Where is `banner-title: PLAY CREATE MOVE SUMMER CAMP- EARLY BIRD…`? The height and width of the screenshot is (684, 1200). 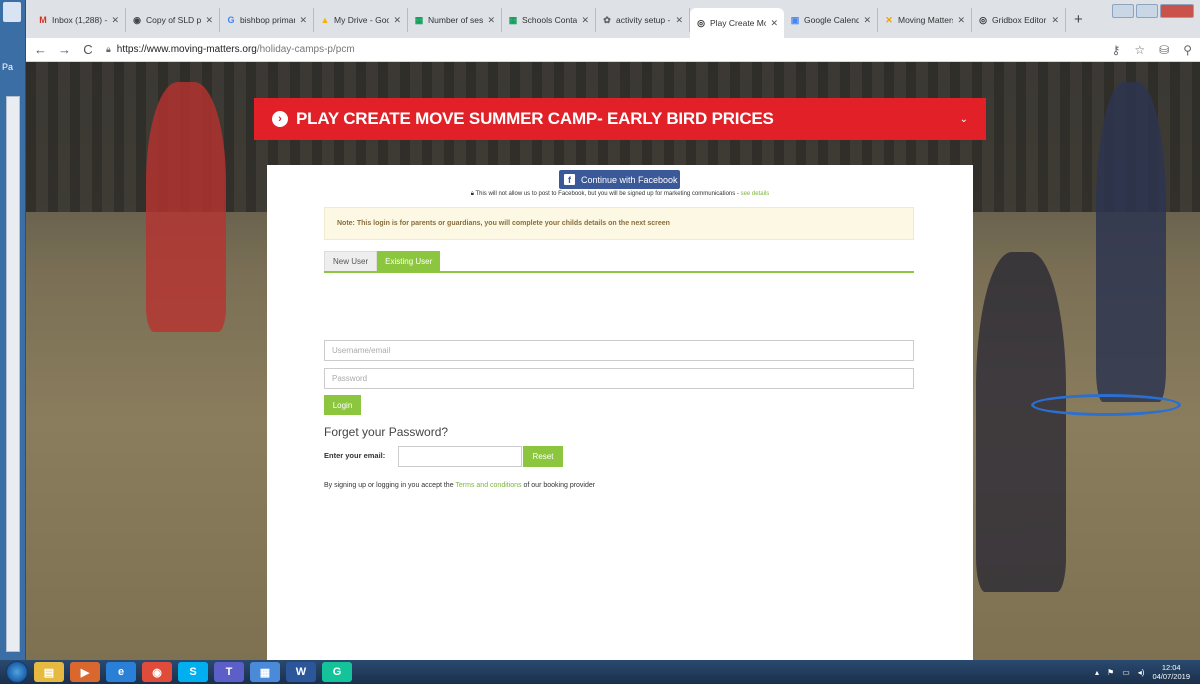
banner-title: PLAY CREATE MOVE SUMMER CAMP- EARLY BIRD… is located at coordinates (535, 118).